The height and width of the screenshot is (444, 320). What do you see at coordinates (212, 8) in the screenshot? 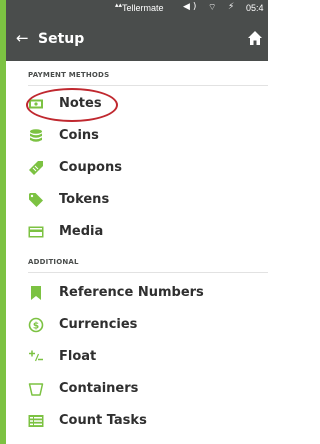
I see `wifi-icon: ⌔` at bounding box center [212, 8].